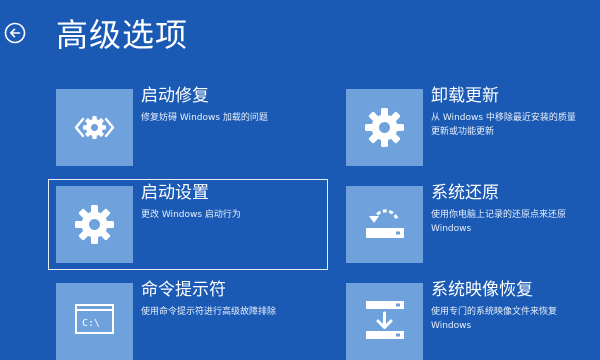 This screenshot has height=360, width=600. Describe the element at coordinates (204, 118) in the screenshot. I see `option-description: 修复妨碍 Windows 加载的问题` at that location.